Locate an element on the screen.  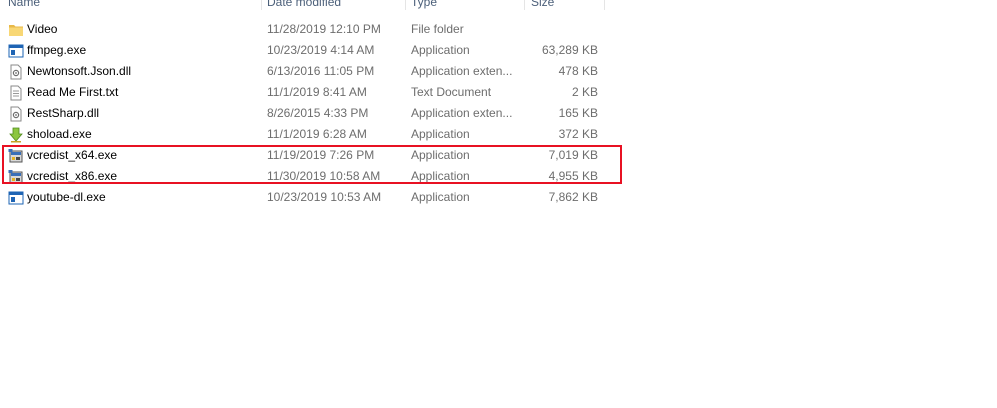
file-name: Video is located at coordinates (42, 29).